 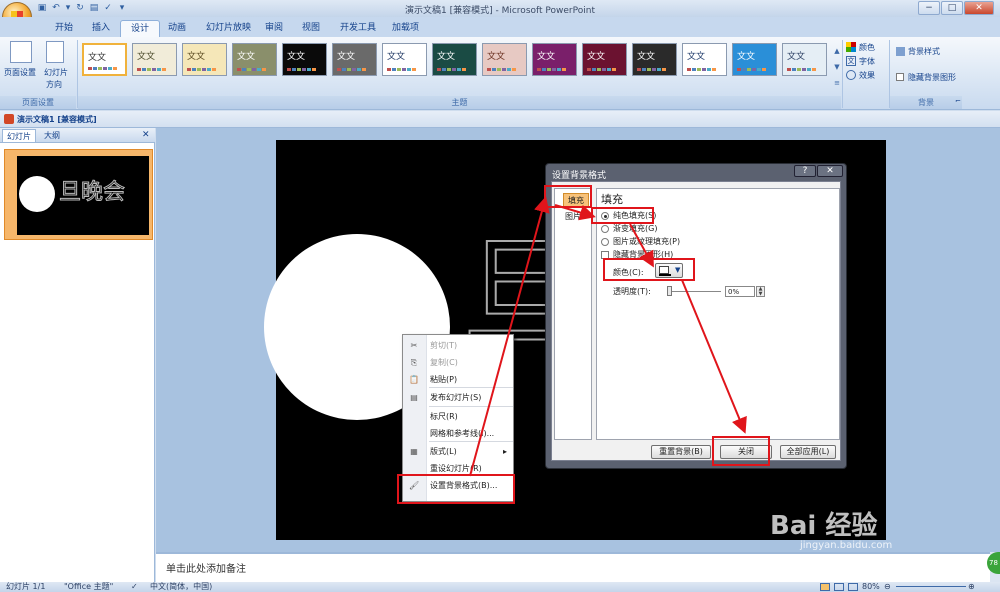 What do you see at coordinates (825, 587) in the screenshot?
I see `normal-view-icon` at bounding box center [825, 587].